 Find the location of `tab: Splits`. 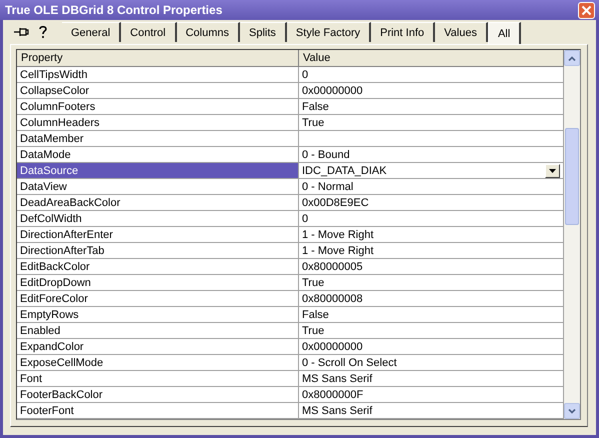

tab: Splits is located at coordinates (263, 32).